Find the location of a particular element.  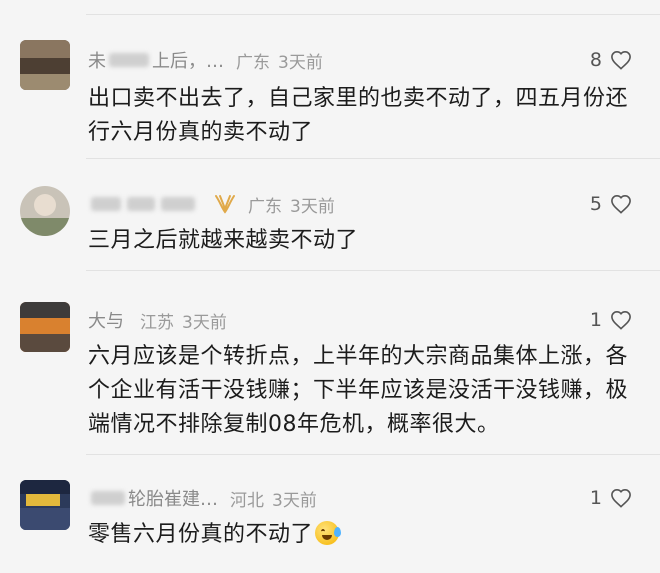

user-name: 大与 is located at coordinates (106, 320).